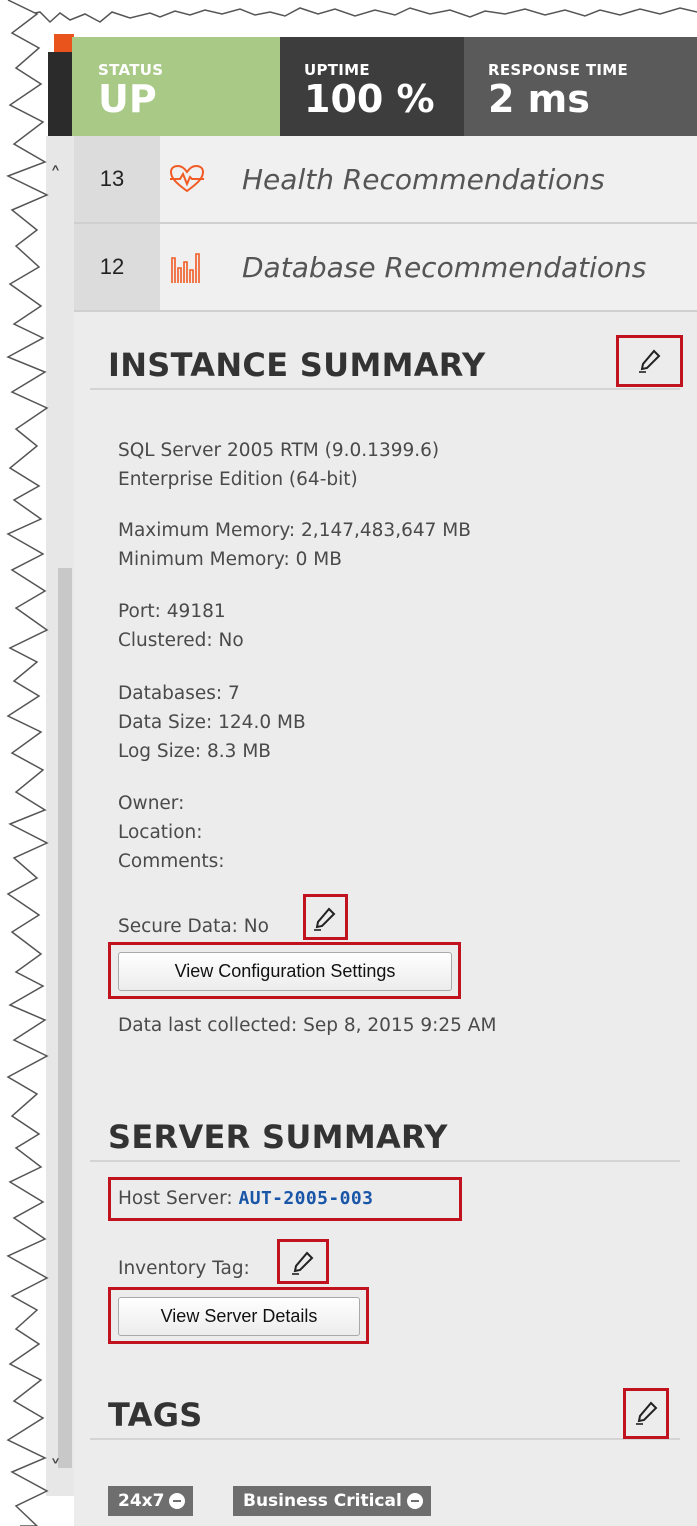 The width and height of the screenshot is (697, 1526). I want to click on status-tile: STATUS UP, so click(176, 86).